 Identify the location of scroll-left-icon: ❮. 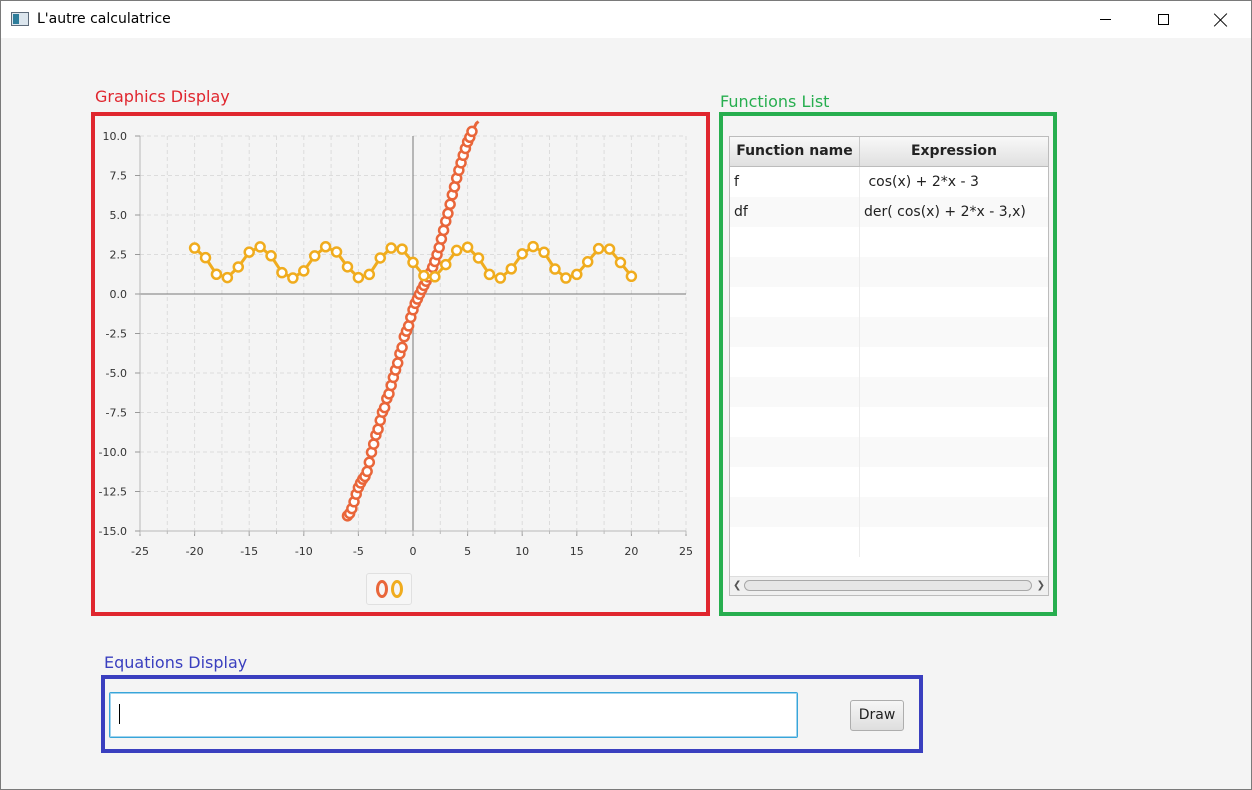
(737, 586).